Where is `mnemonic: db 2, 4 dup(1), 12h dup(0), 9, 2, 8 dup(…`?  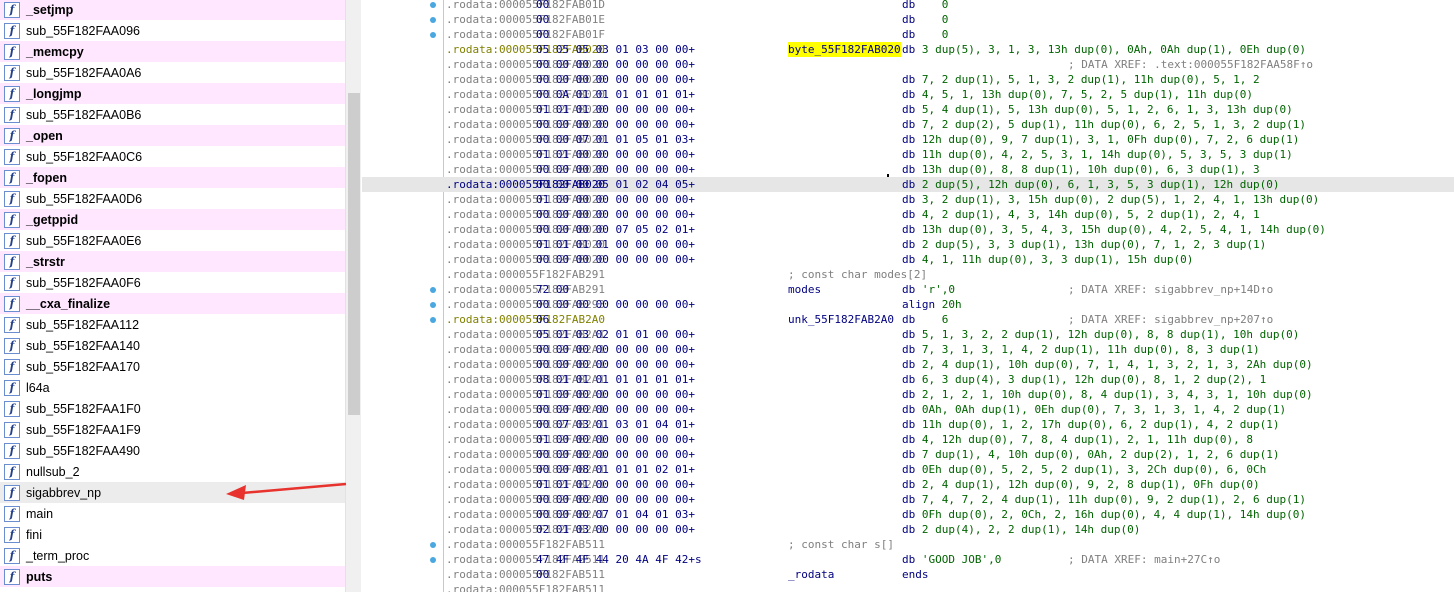
mnemonic: db 2, 4 dup(1), 12h dup(0), 9, 2, 8 dup(… is located at coordinates (1081, 484).